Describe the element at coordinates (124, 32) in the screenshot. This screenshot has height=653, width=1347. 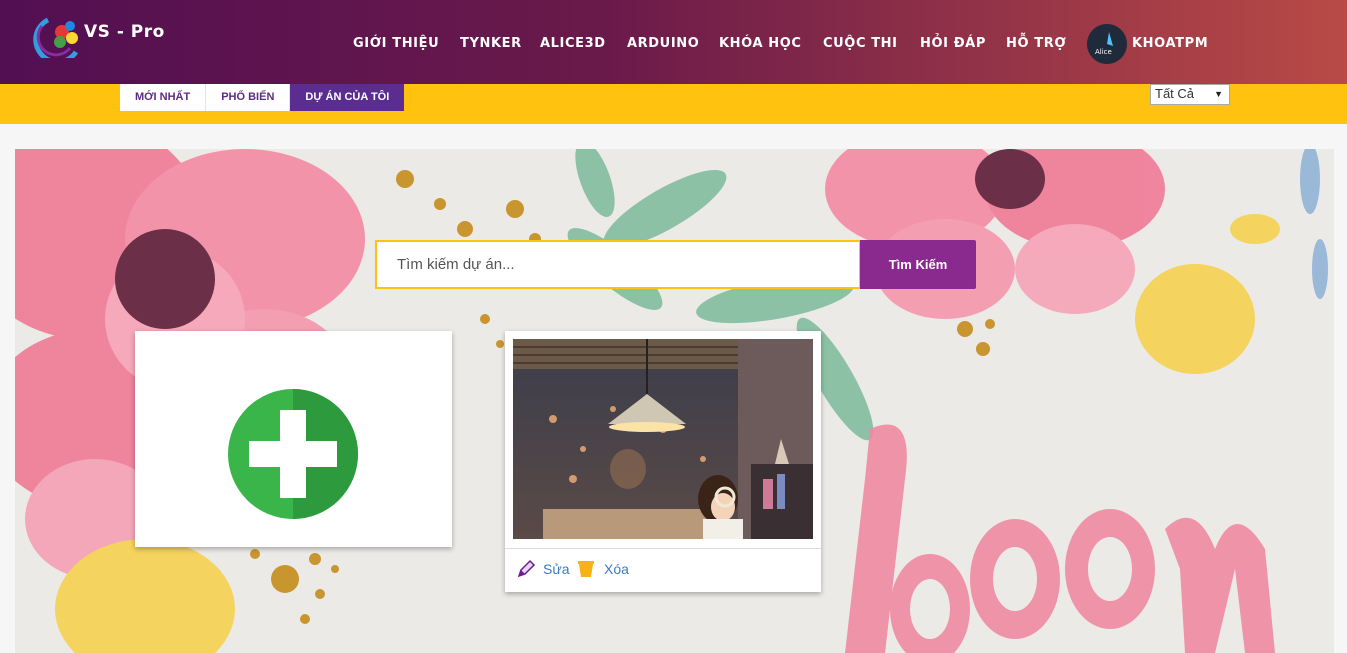
I see `logo-text: VS - Pro` at that location.